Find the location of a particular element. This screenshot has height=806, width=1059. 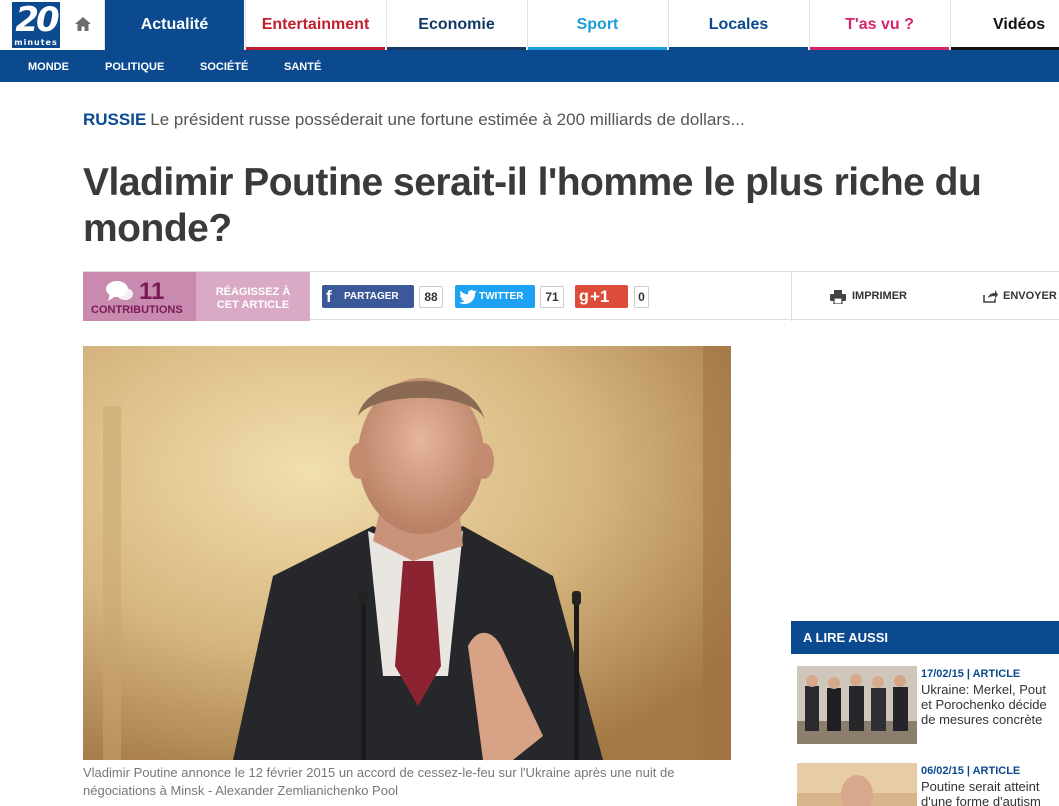

twitter-share-button: TWITTER is located at coordinates (495, 296).